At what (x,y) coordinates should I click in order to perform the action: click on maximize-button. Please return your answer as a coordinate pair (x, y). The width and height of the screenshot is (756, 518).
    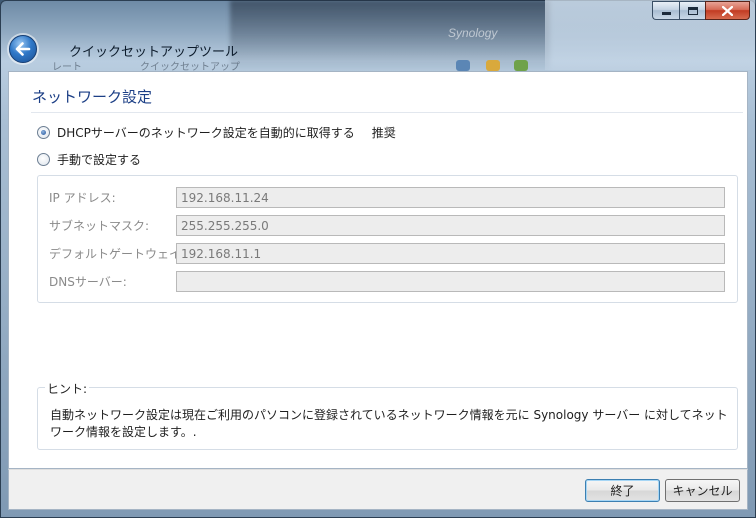
    Looking at the image, I should click on (692, 10).